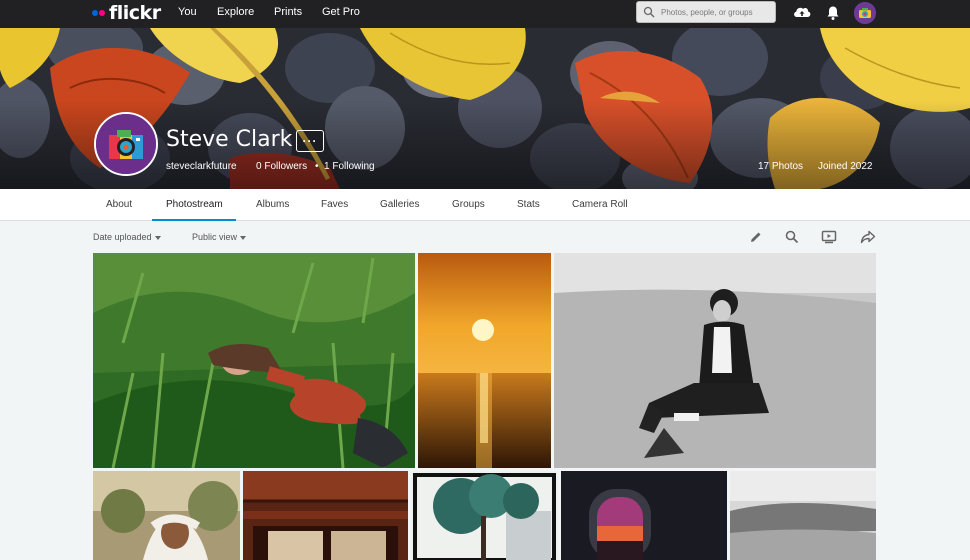 This screenshot has height=560, width=970. I want to click on logo-text: flickr, so click(135, 13).